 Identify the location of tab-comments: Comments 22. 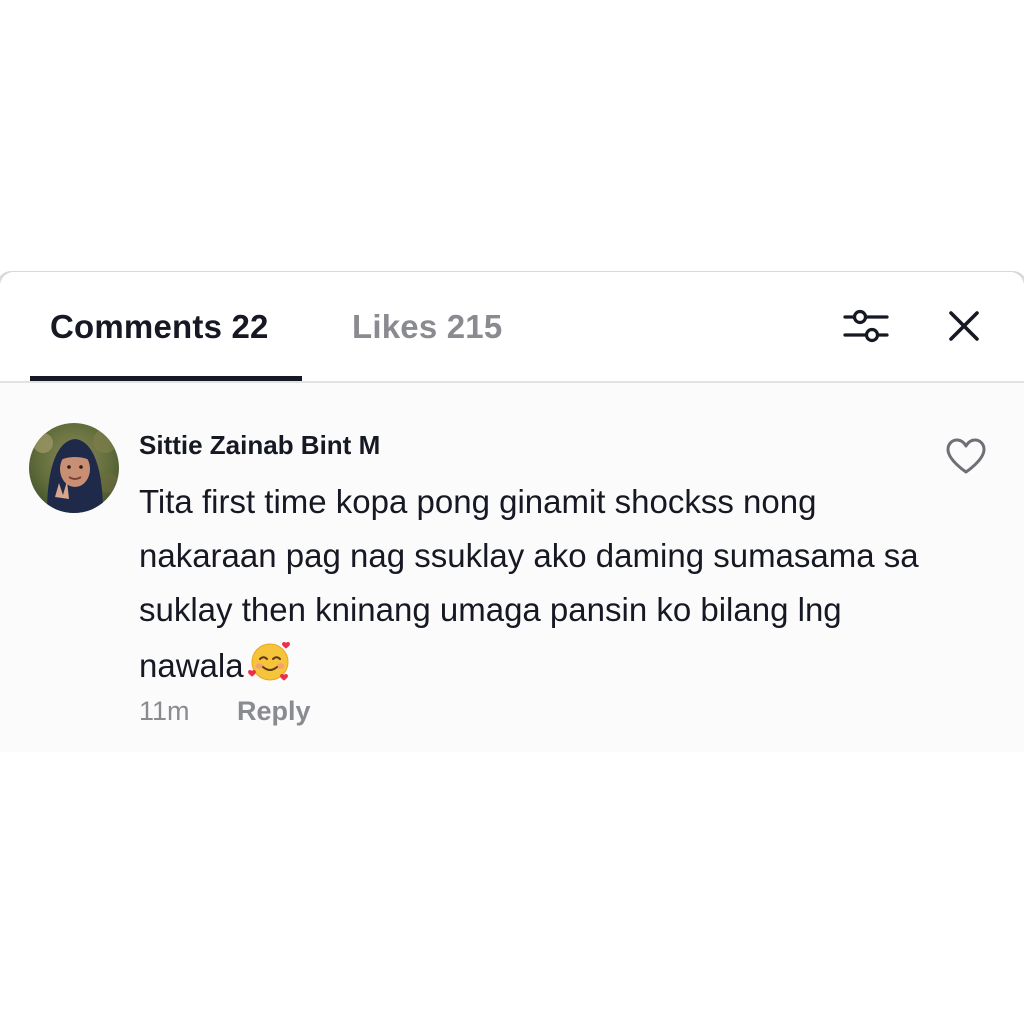
(159, 327).